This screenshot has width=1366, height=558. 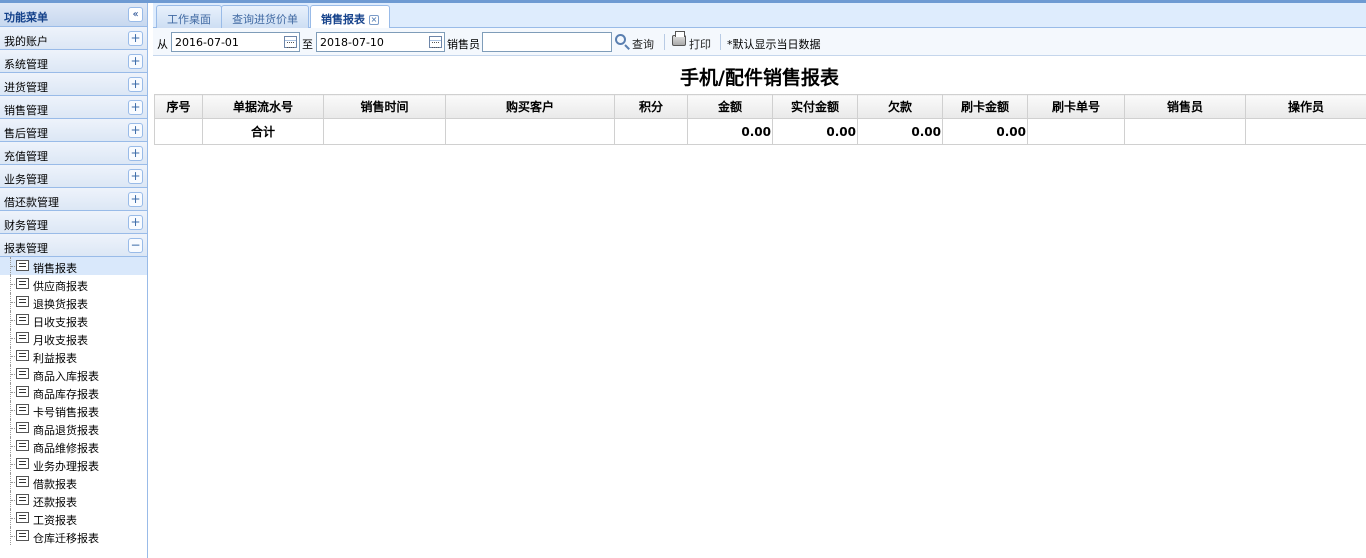 What do you see at coordinates (651, 106) in the screenshot?
I see `column-header: 积分` at bounding box center [651, 106].